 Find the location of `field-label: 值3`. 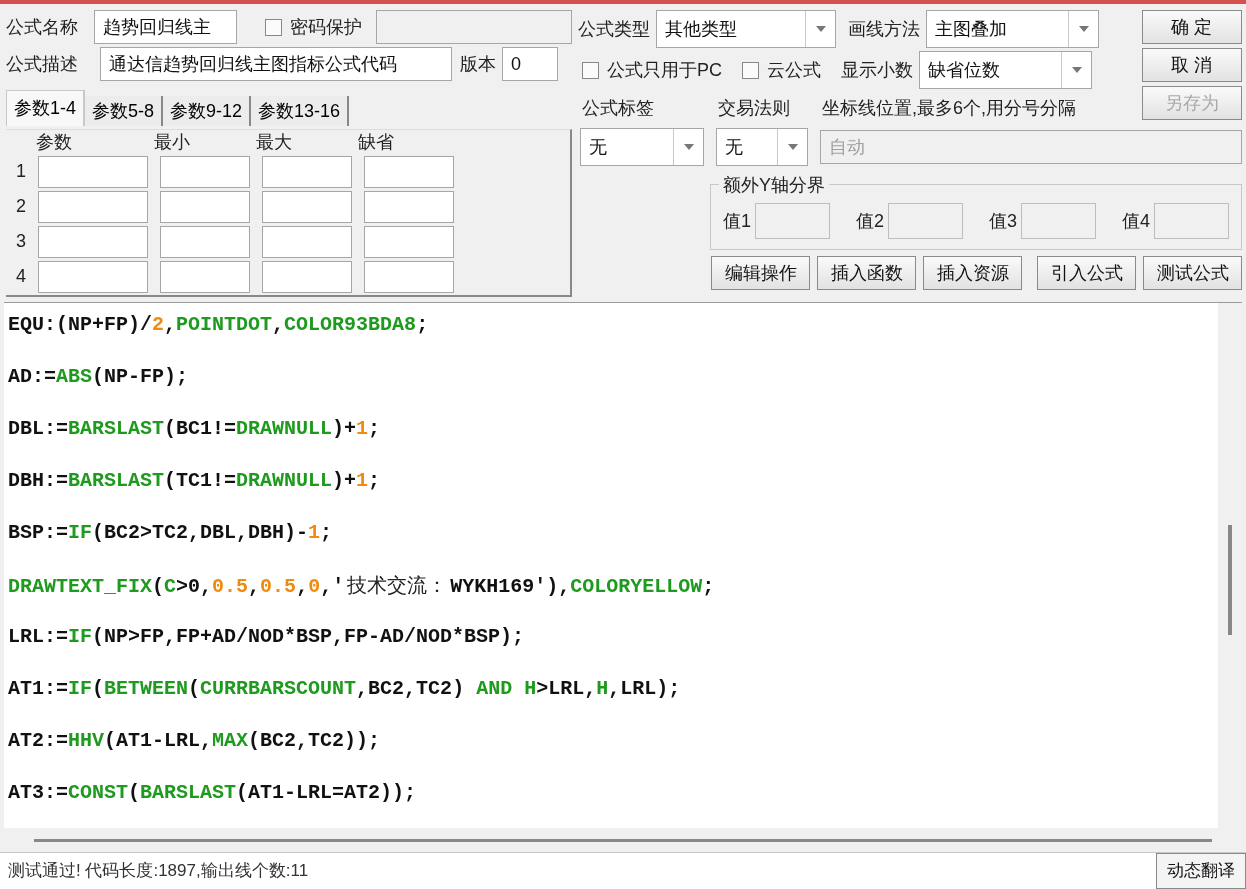

field-label: 值3 is located at coordinates (1003, 221).